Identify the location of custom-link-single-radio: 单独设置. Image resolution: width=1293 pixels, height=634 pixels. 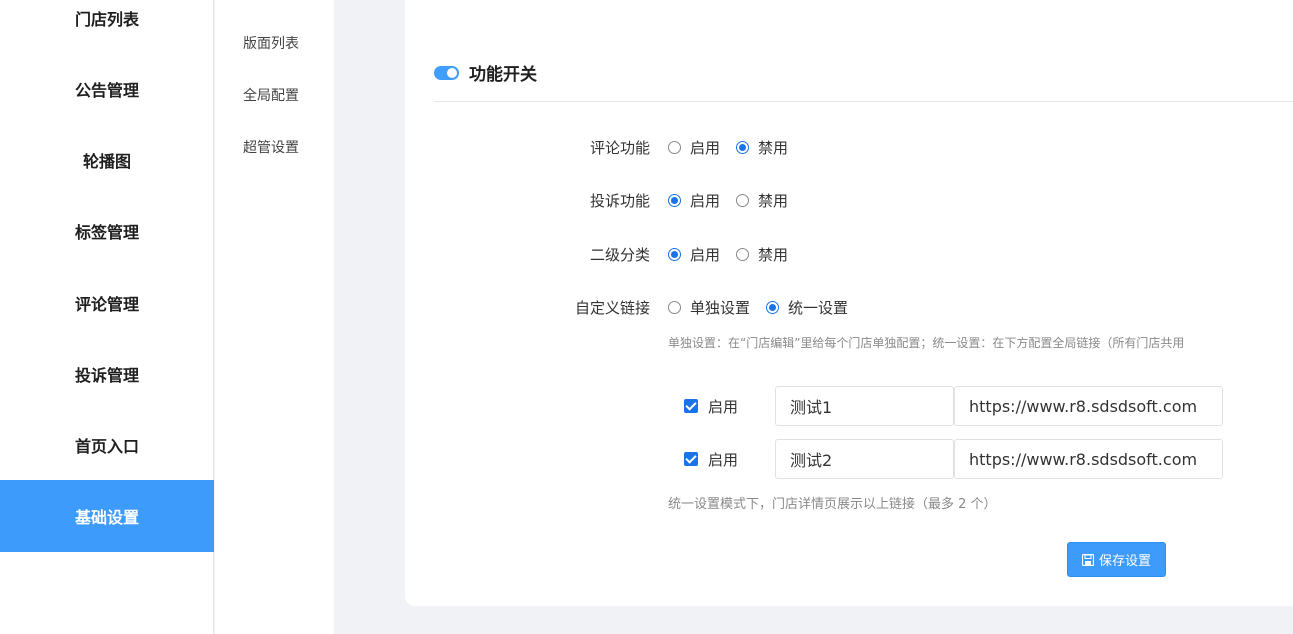
(709, 307).